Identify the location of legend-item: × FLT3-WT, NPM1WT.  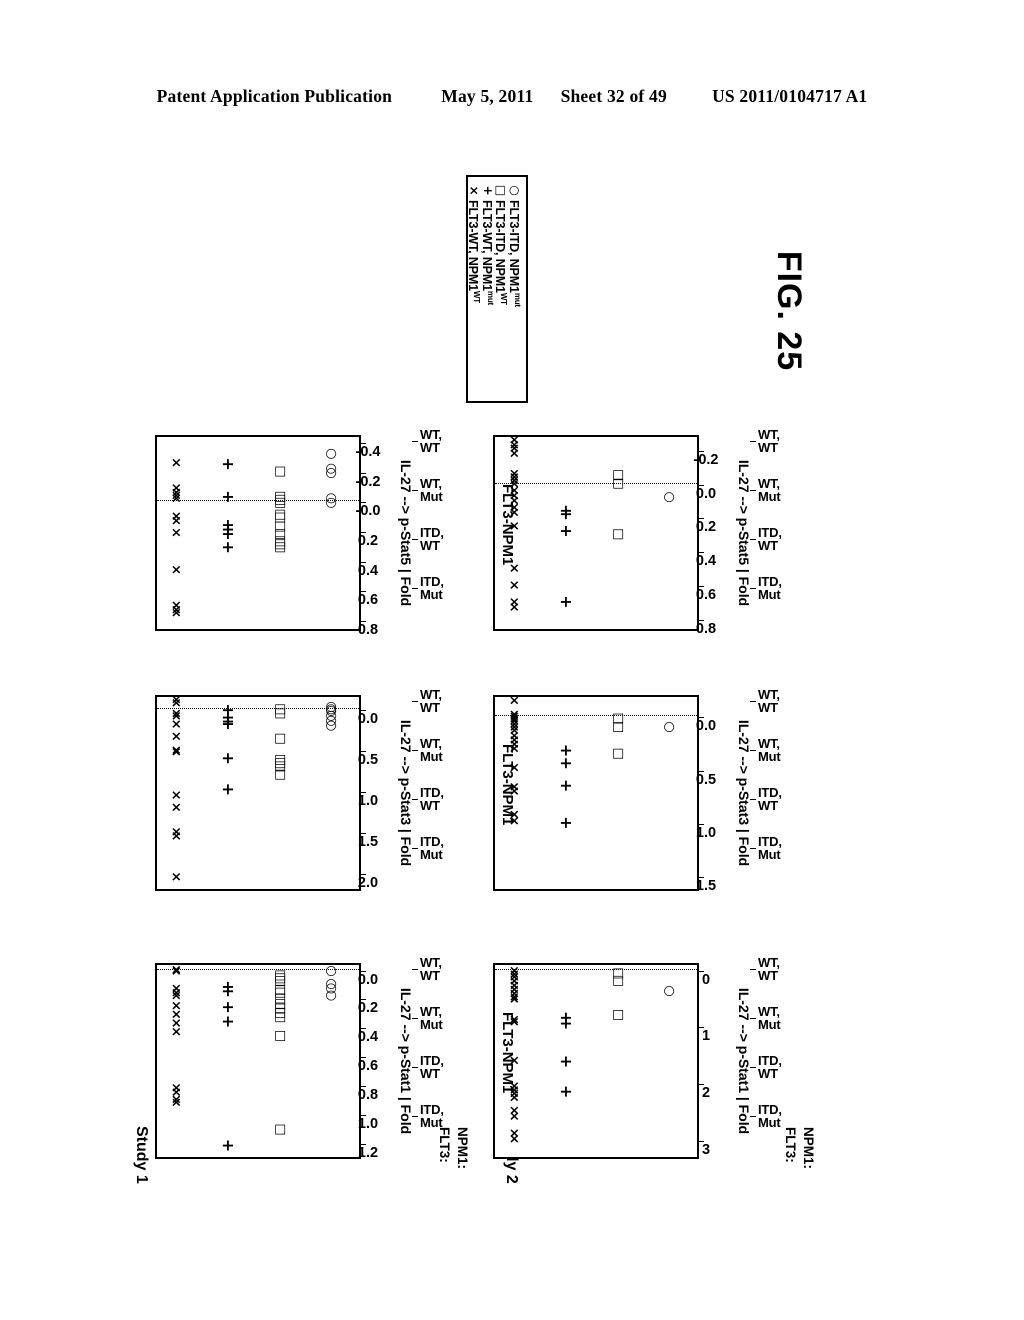
(474, 289).